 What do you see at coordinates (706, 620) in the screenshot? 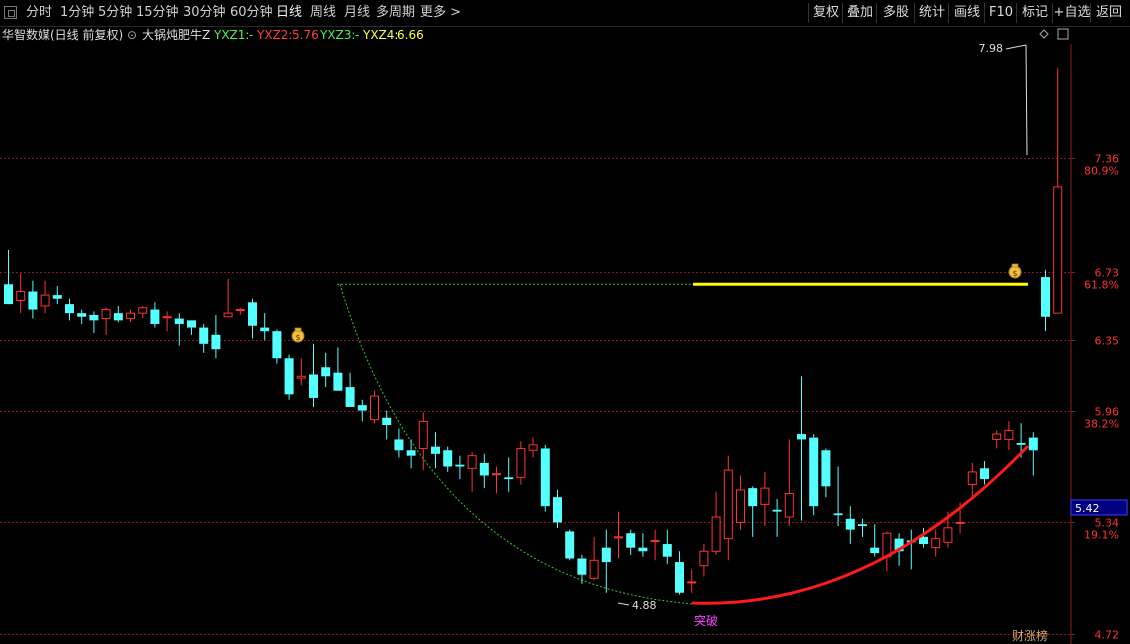
I see `breakout-signal-label: 突破` at bounding box center [706, 620].